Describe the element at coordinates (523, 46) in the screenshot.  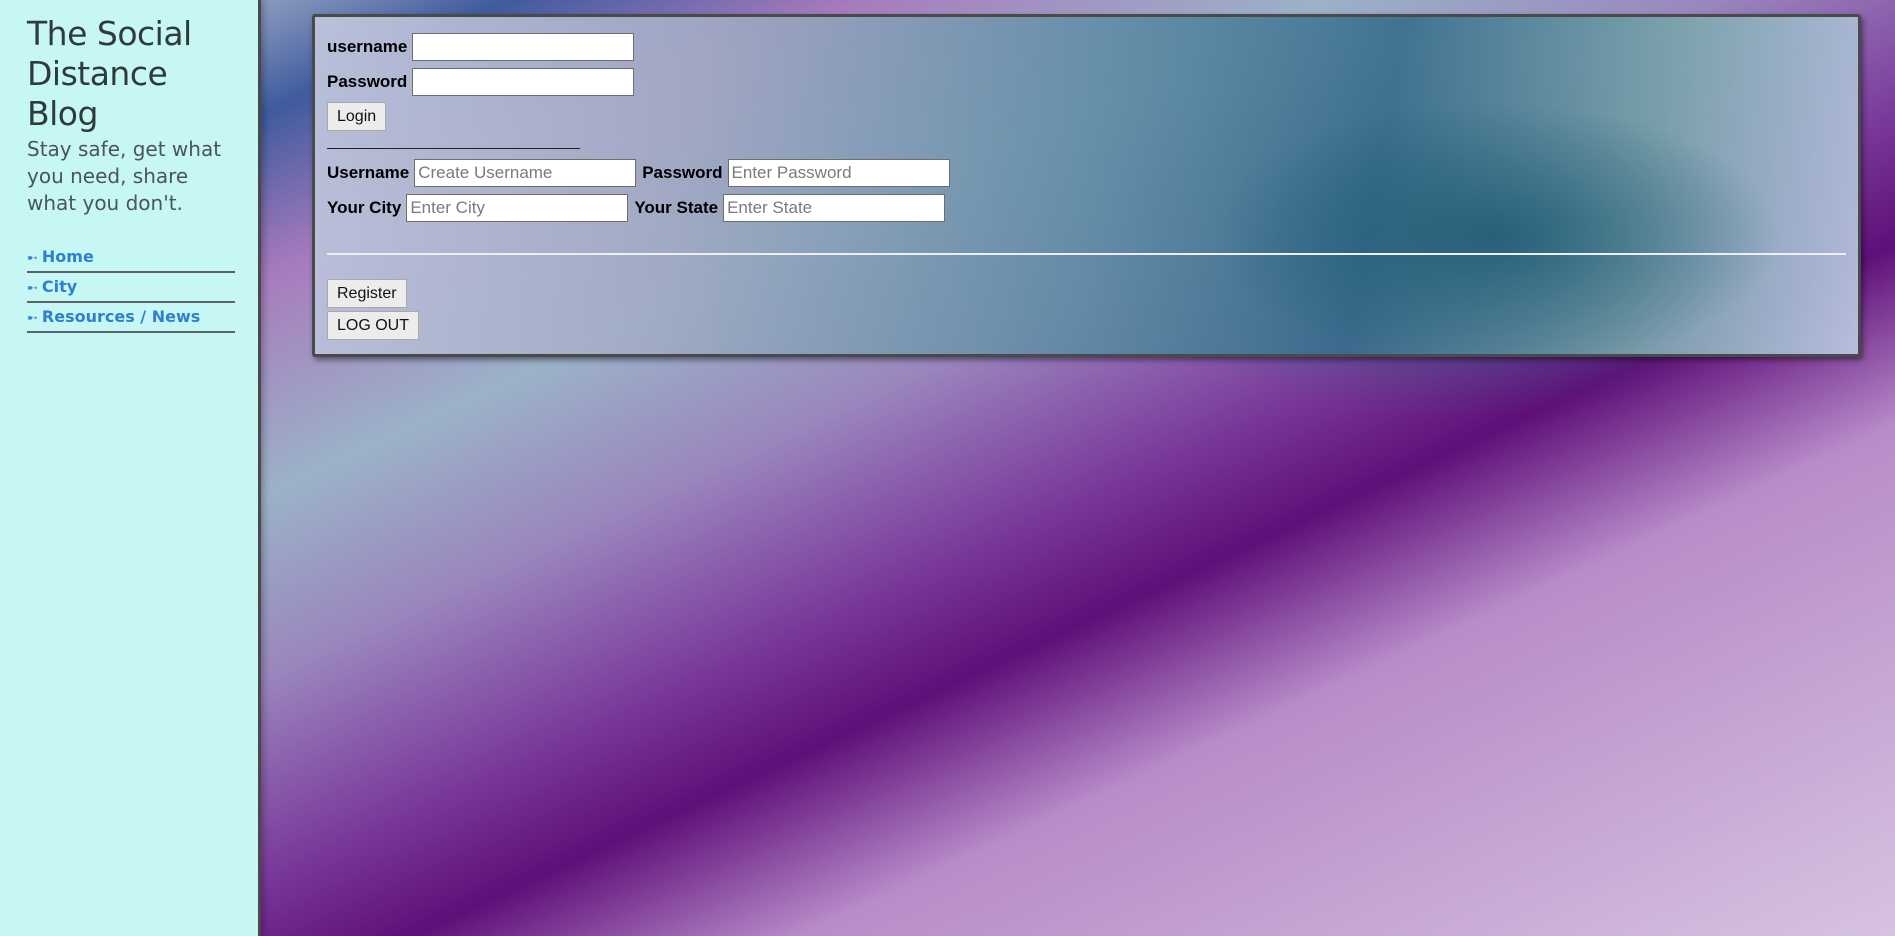
I see `login-username-input` at that location.